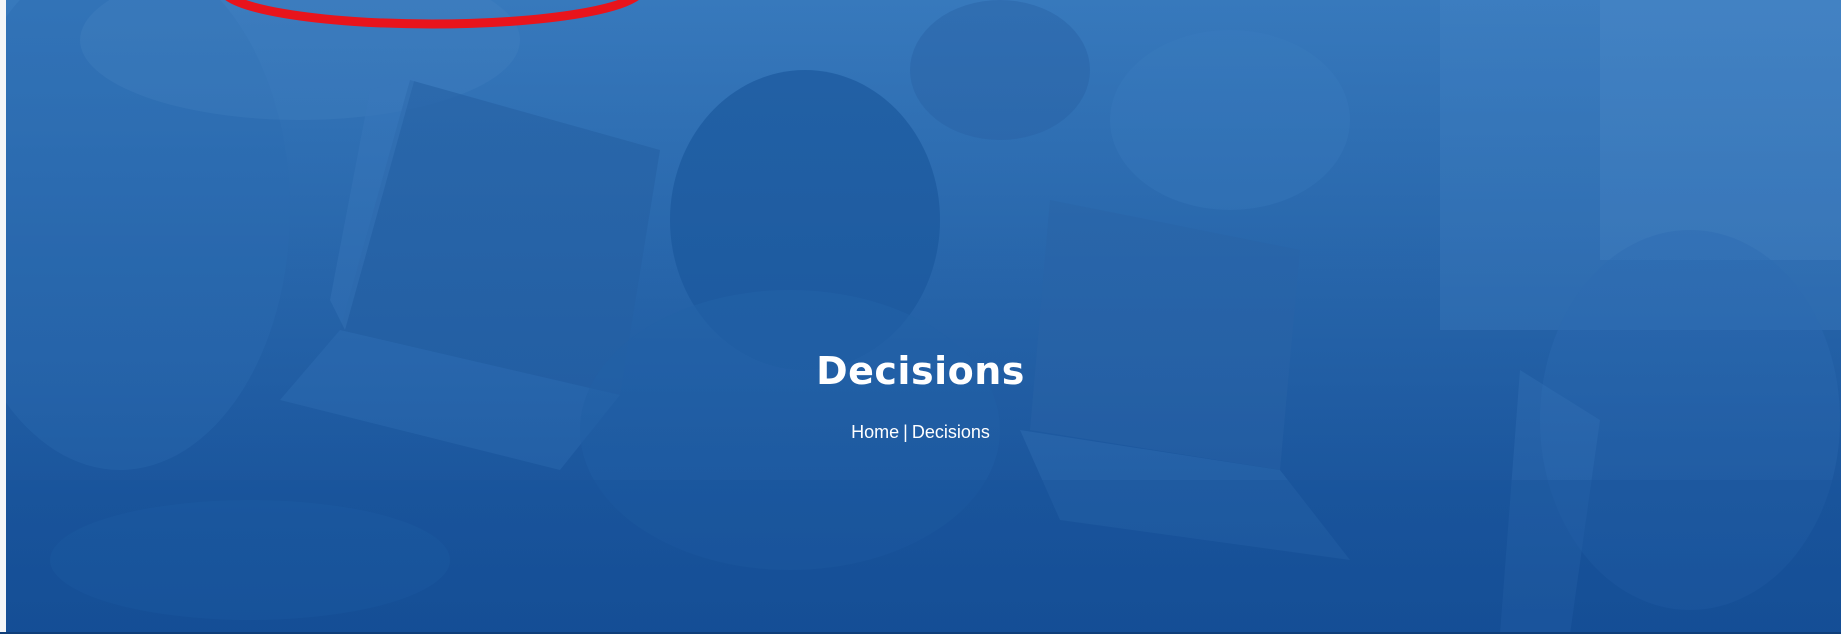 Image resolution: width=1841 pixels, height=634 pixels. I want to click on breadcrumb: Home | Decisions, so click(920, 432).